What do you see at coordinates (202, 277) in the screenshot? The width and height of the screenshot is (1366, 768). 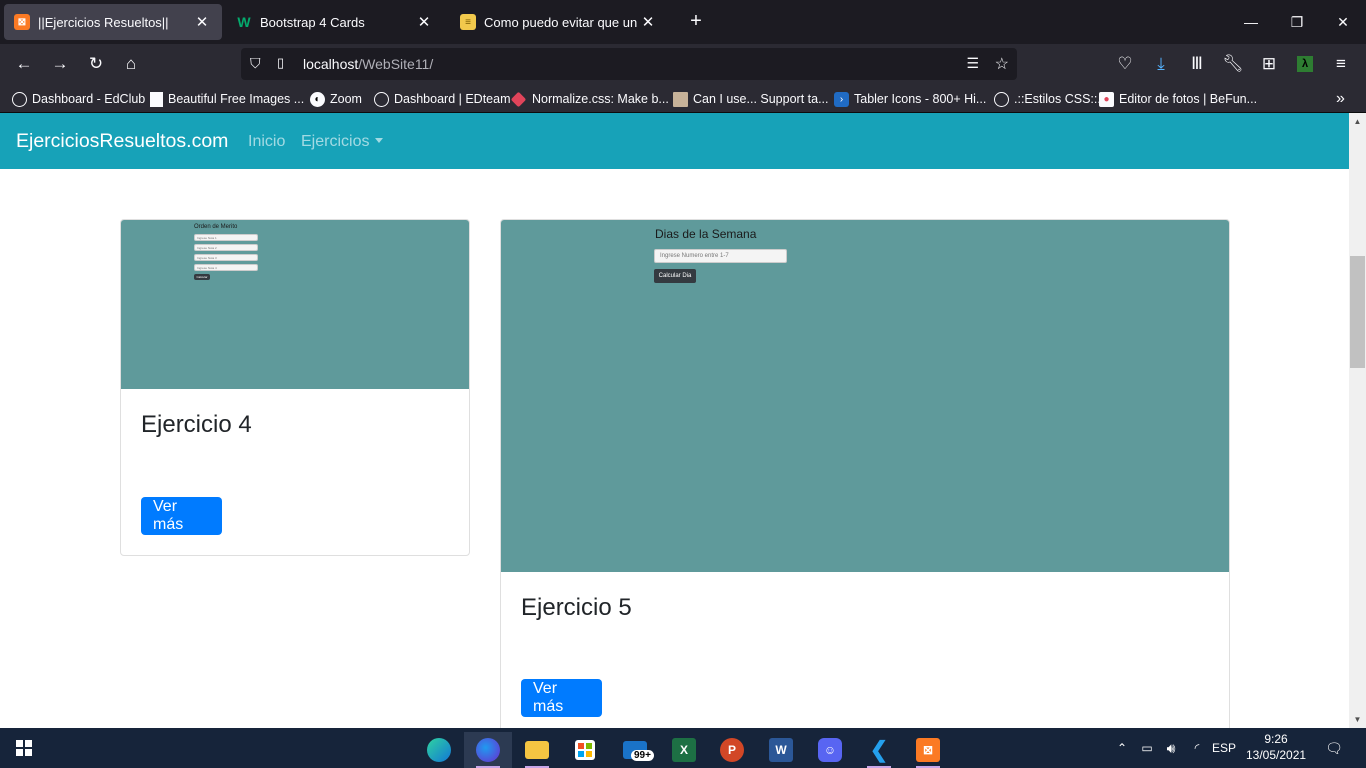 I see `preview-button: Calcular` at bounding box center [202, 277].